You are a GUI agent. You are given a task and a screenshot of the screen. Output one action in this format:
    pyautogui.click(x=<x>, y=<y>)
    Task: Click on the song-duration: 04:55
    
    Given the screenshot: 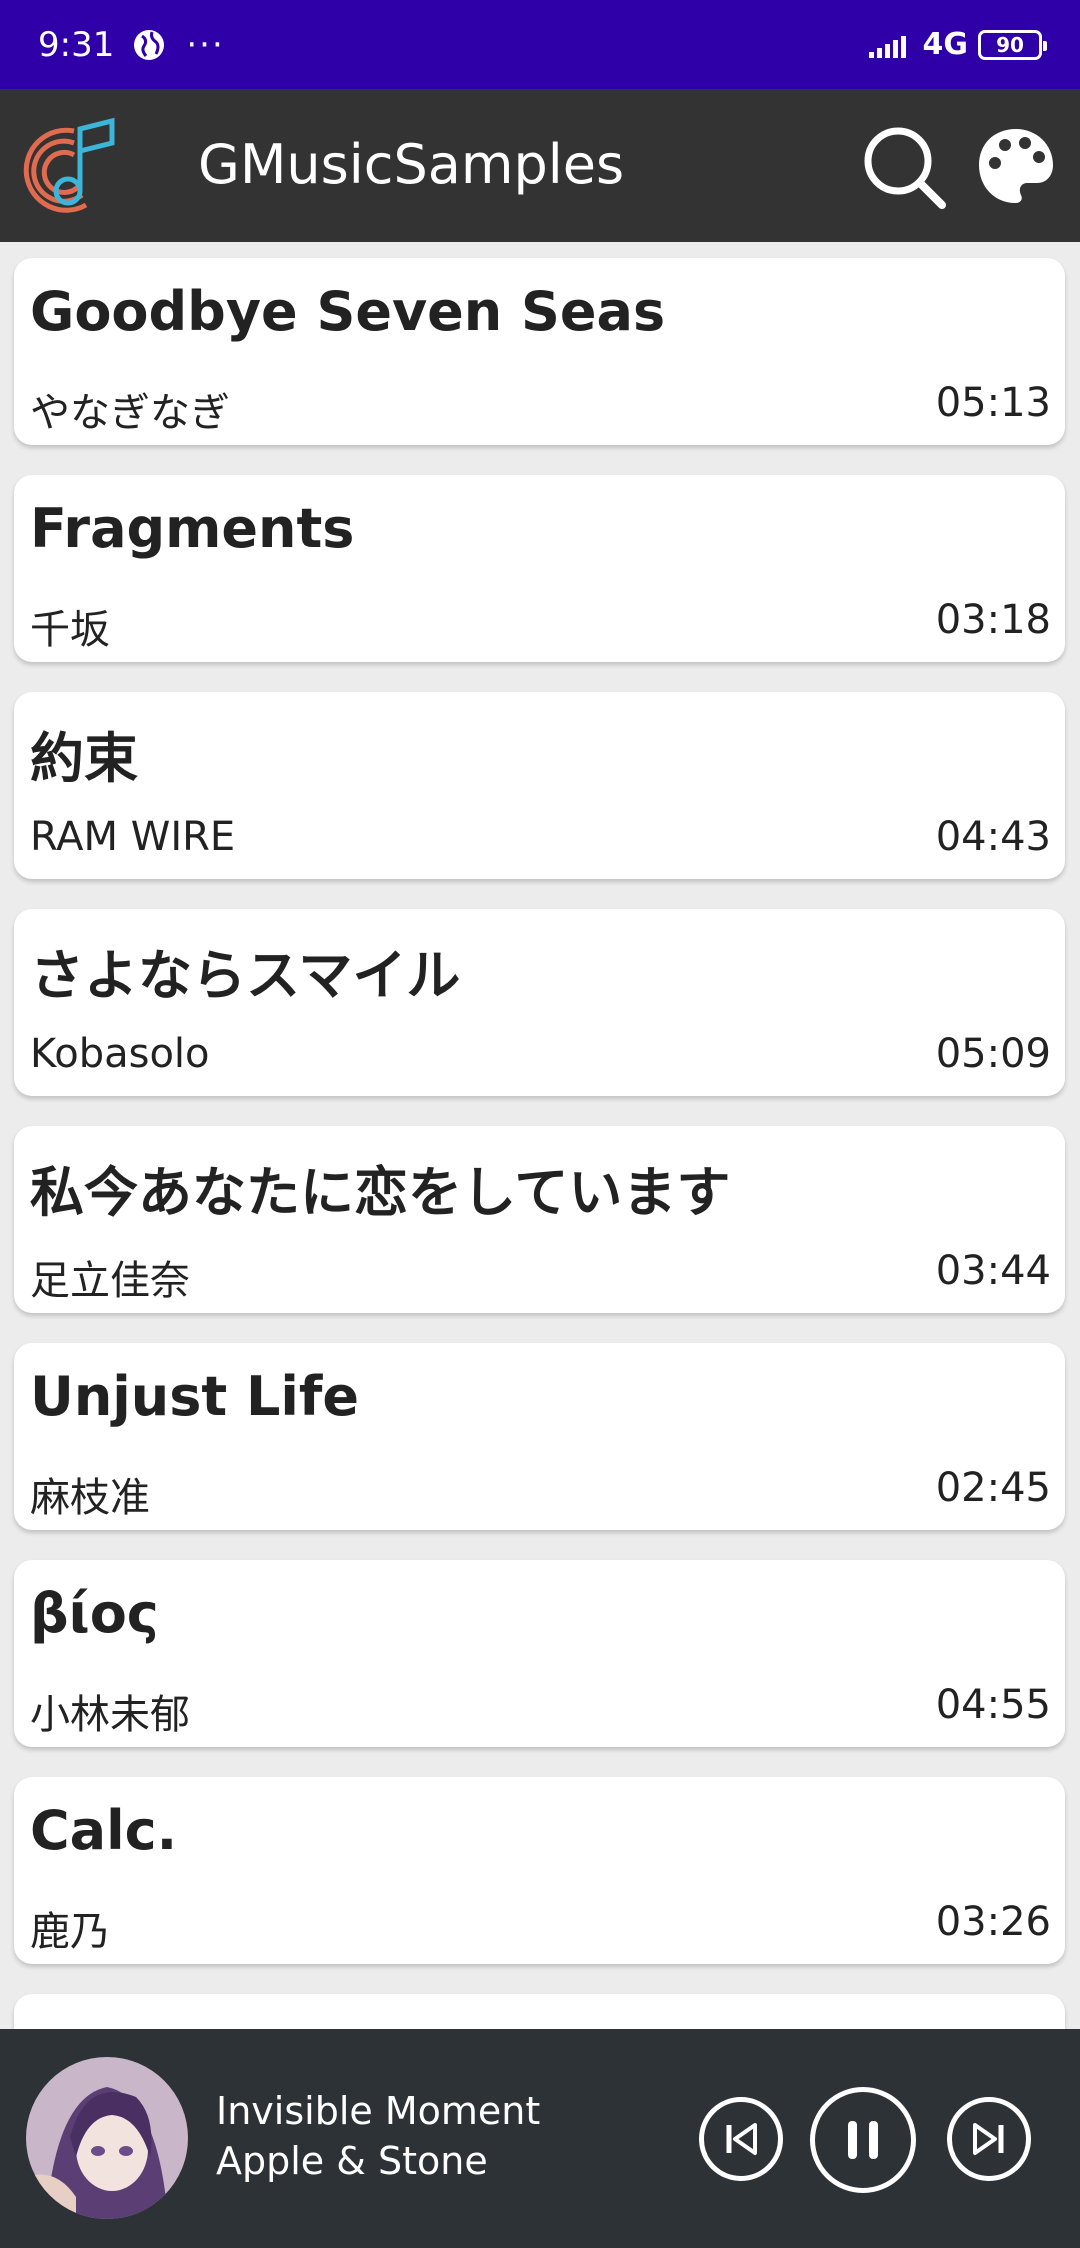 What is the action you would take?
    pyautogui.click(x=993, y=1705)
    